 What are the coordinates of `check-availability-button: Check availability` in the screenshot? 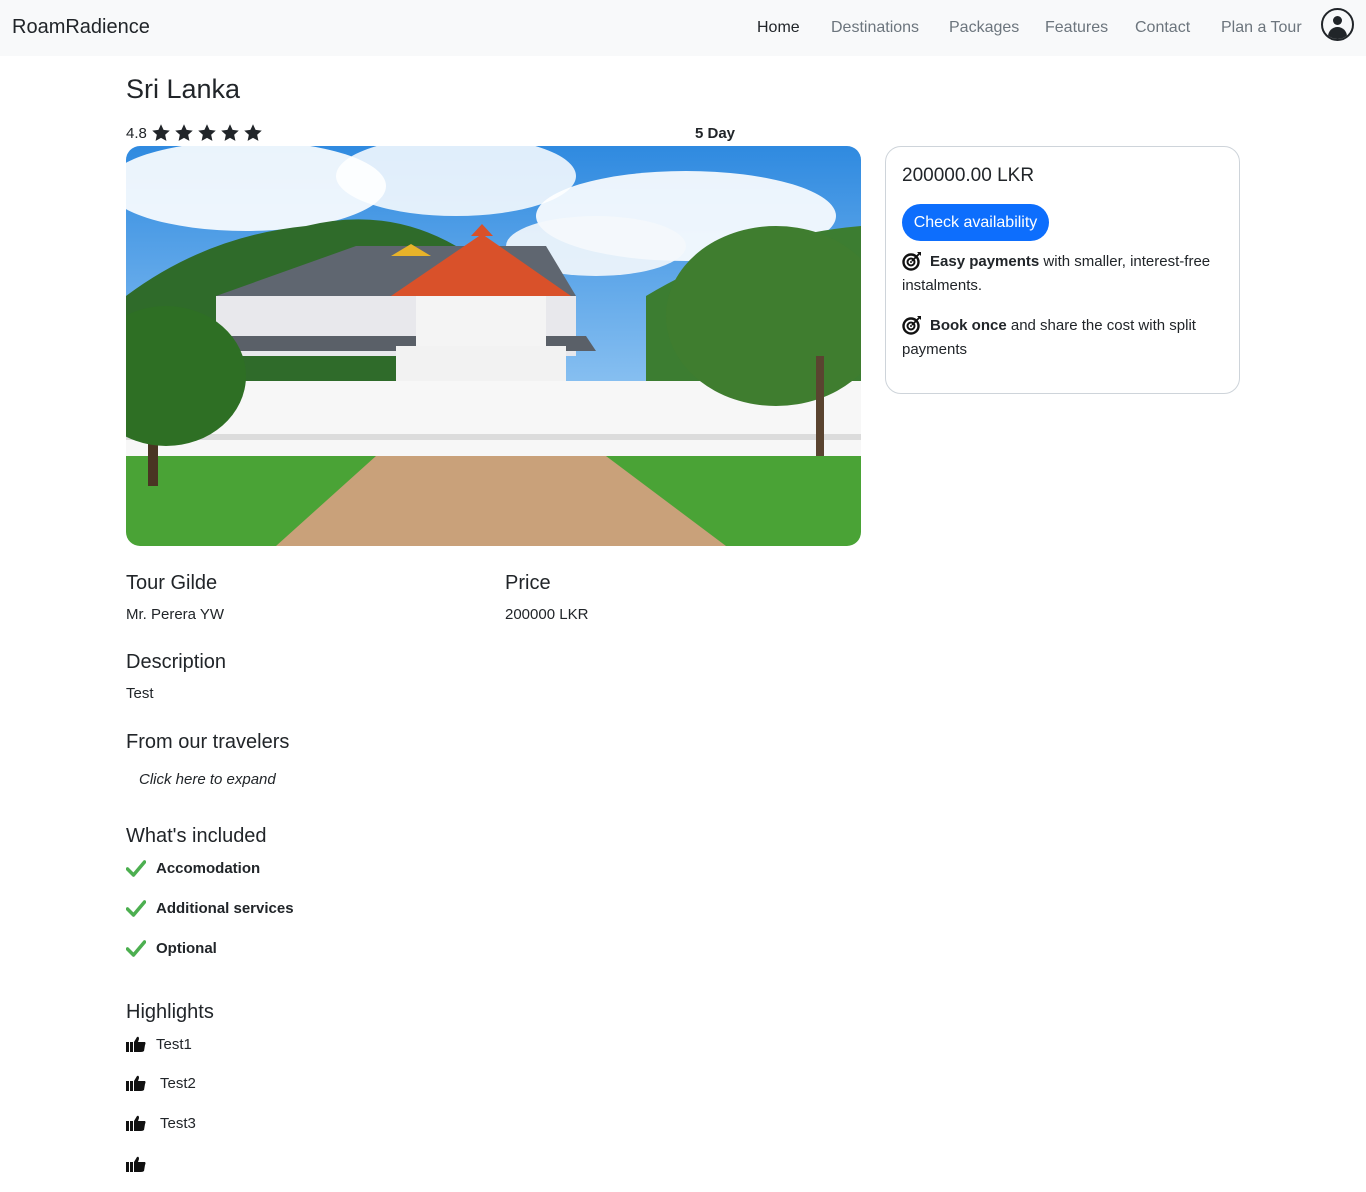 It's located at (975, 222).